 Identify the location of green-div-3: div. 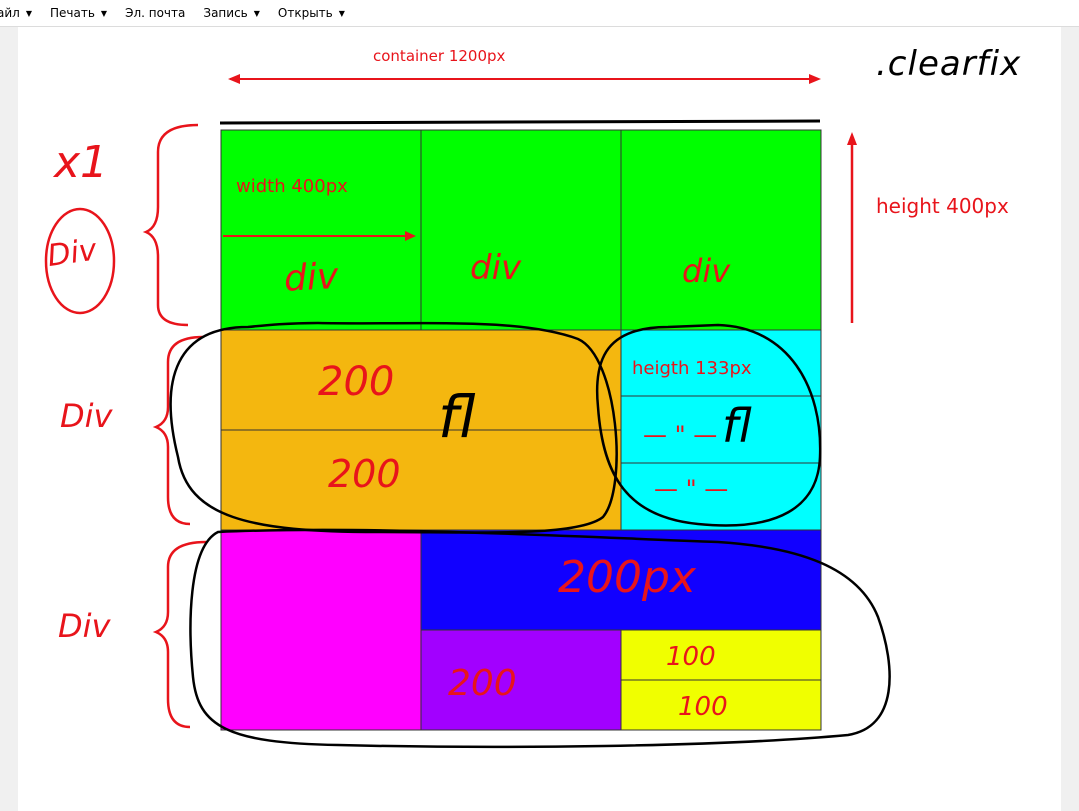
(706, 271).